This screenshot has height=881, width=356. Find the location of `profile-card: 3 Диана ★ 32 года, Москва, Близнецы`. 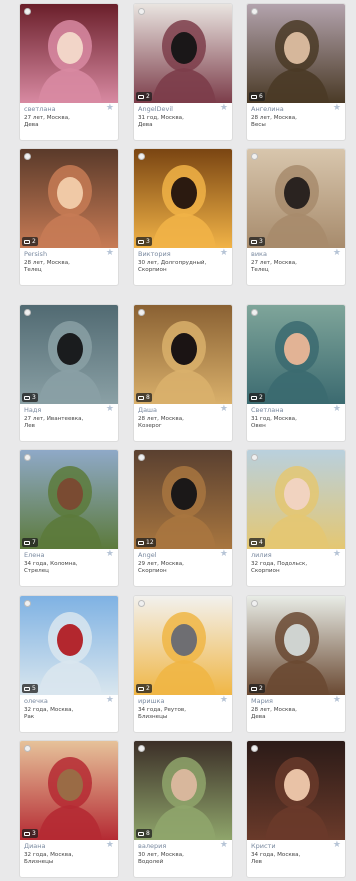

profile-card: 3 Диана ★ 32 года, Москва, Близнецы is located at coordinates (69, 809).